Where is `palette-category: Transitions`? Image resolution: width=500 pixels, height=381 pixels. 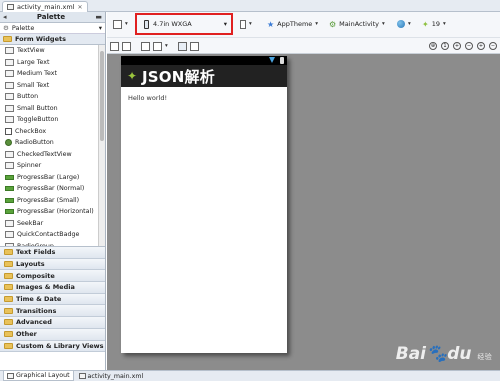 palette-category: Transitions is located at coordinates (52, 311).